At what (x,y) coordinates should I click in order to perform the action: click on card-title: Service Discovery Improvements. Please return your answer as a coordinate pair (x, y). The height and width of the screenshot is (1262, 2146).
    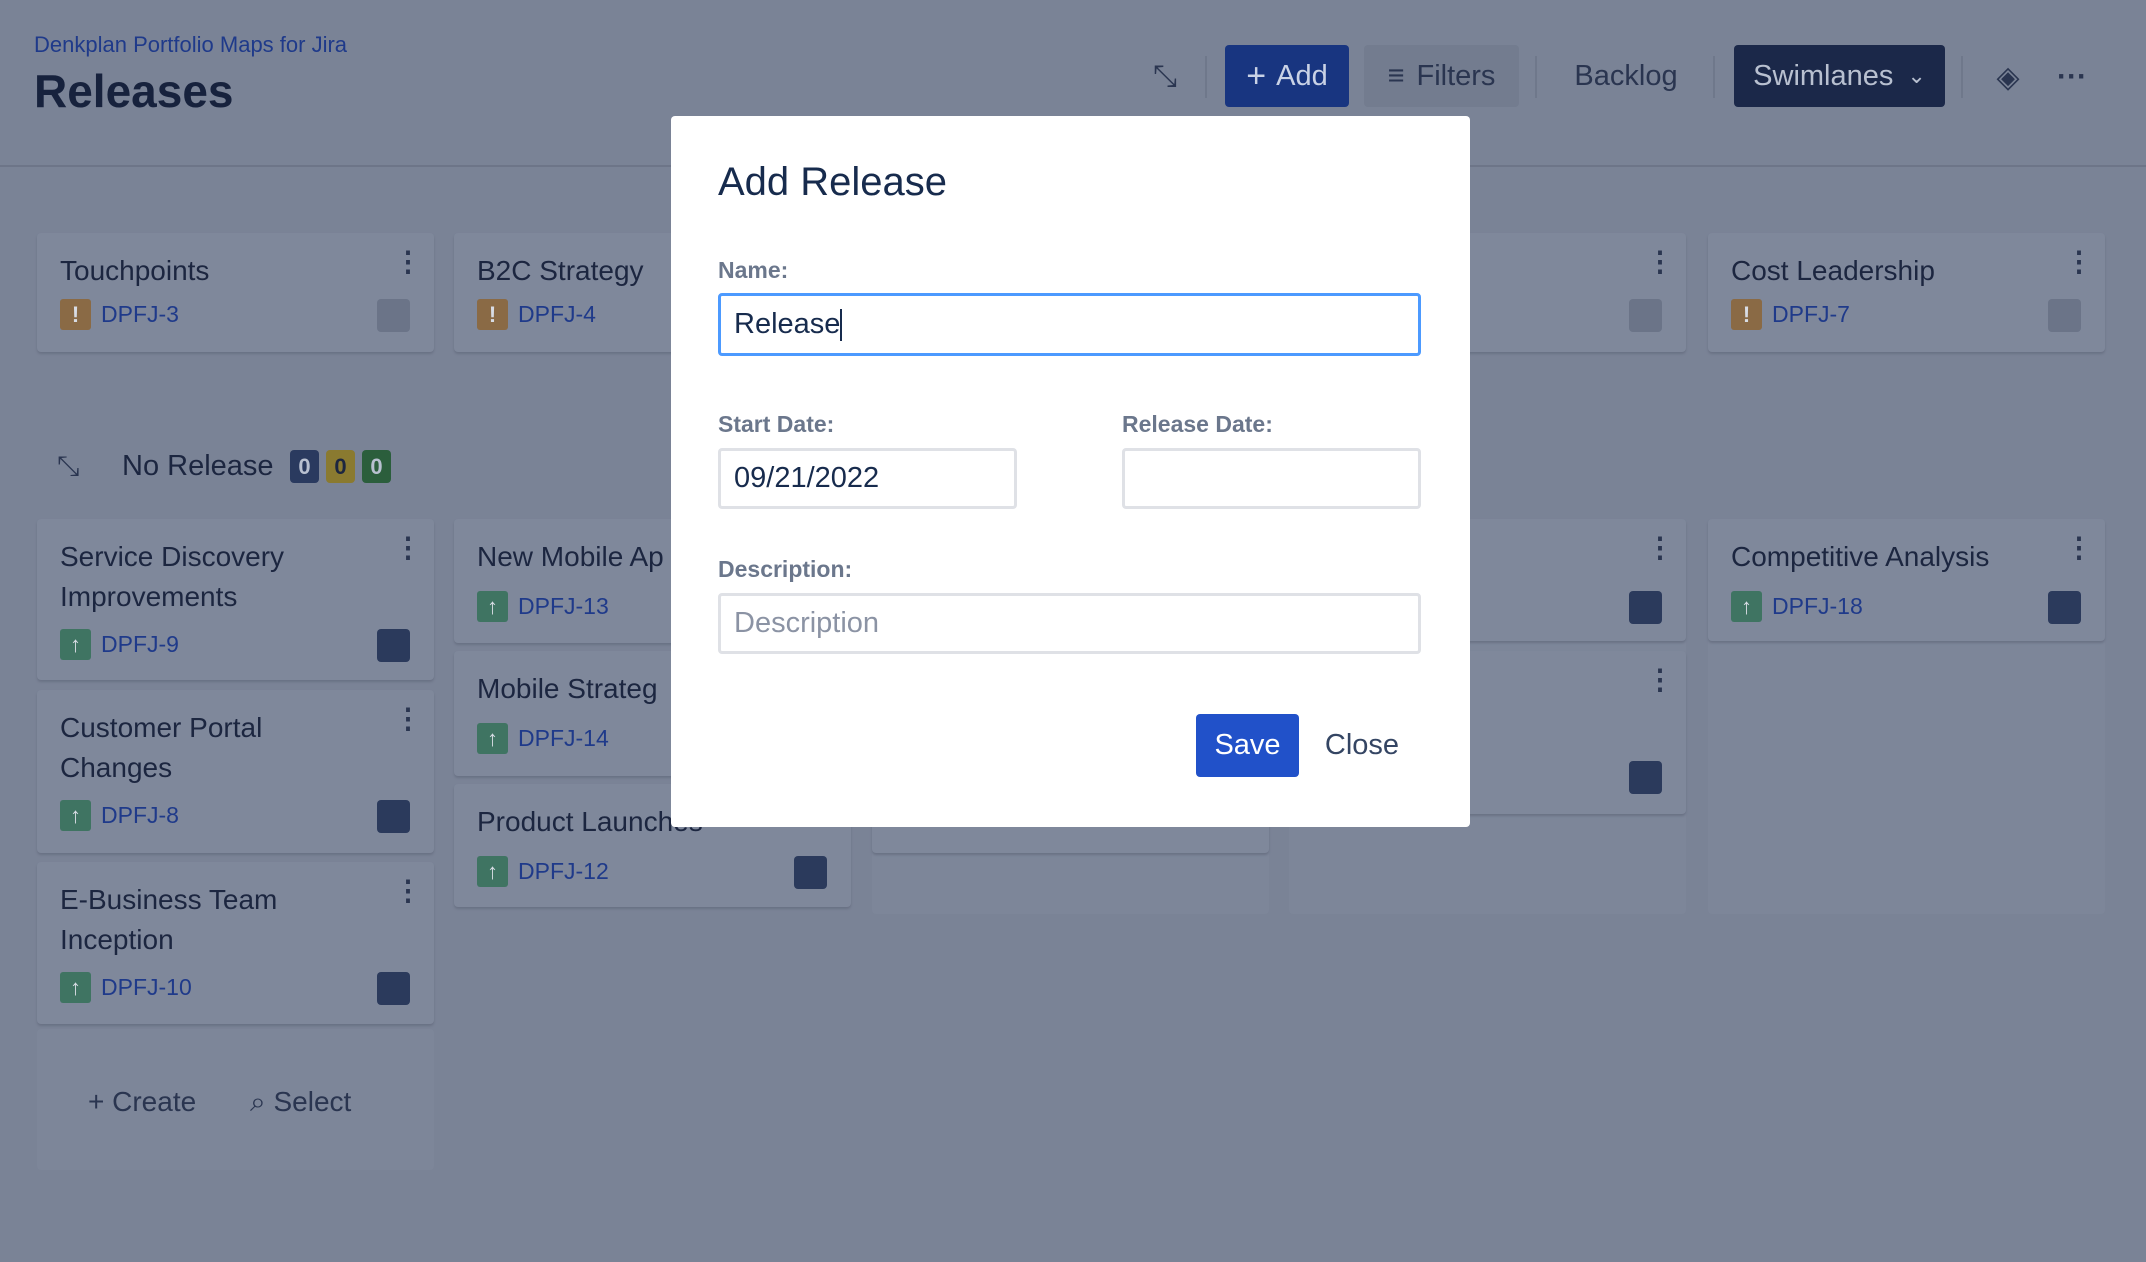
    Looking at the image, I should click on (172, 576).